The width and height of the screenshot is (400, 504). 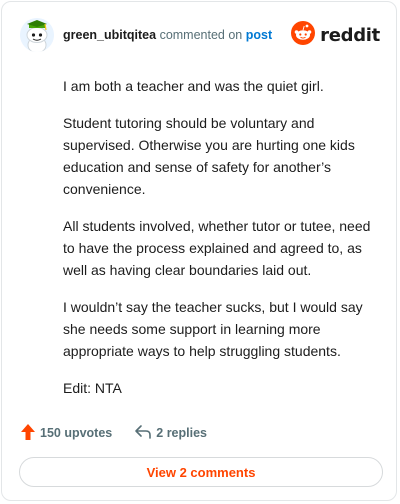 I want to click on replies-count: 2 replies, so click(x=181, y=433).